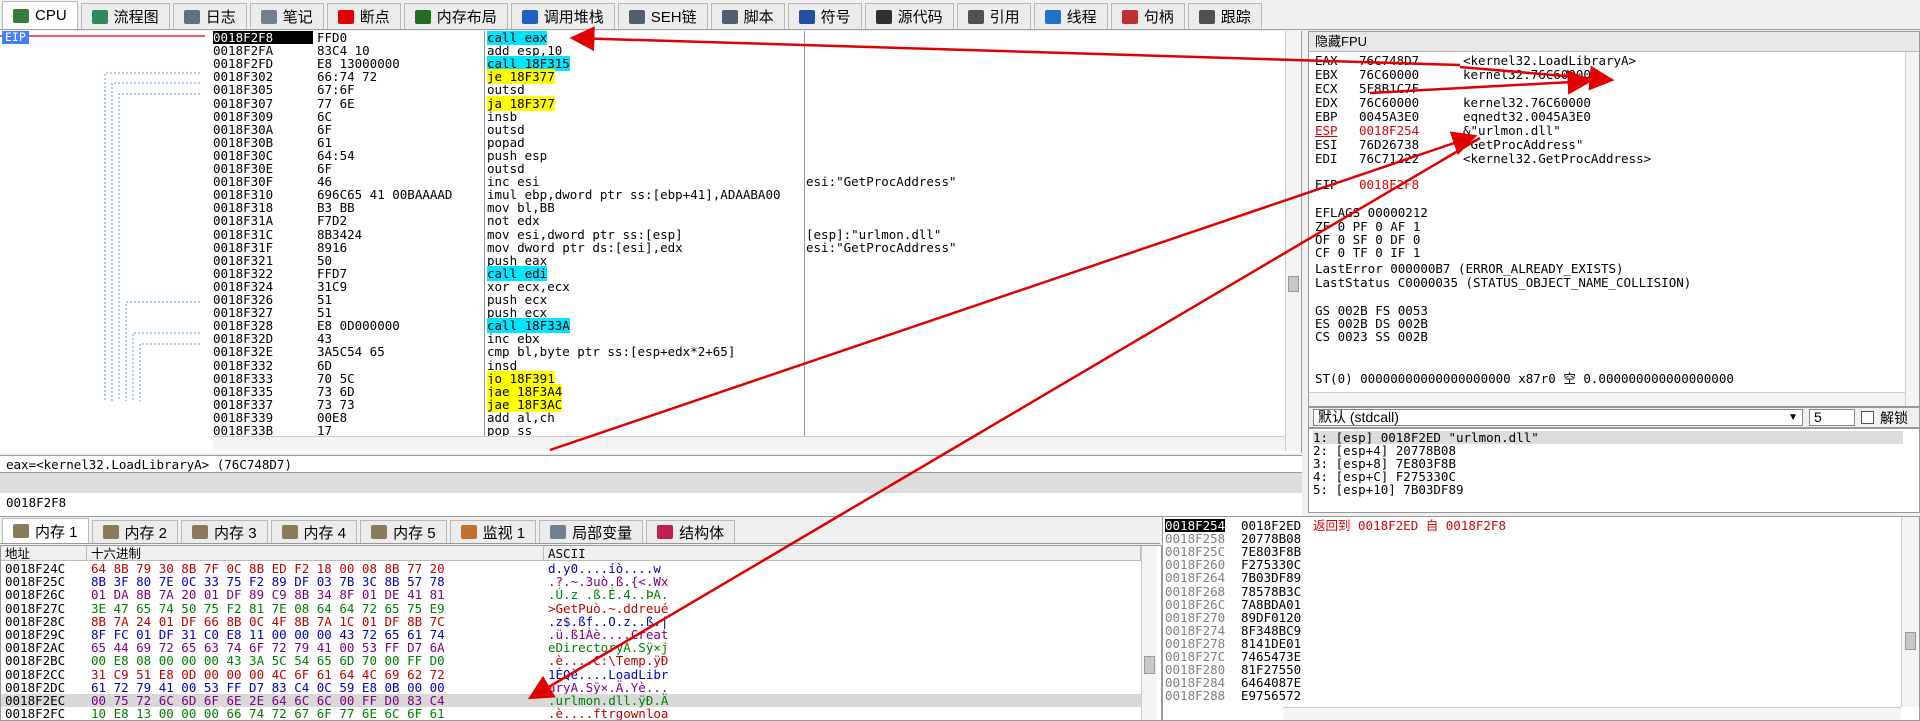 This screenshot has height=721, width=1920. Describe the element at coordinates (1532, 604) in the screenshot. I see `stack-row: 0018F26C 7A8BDA01` at that location.